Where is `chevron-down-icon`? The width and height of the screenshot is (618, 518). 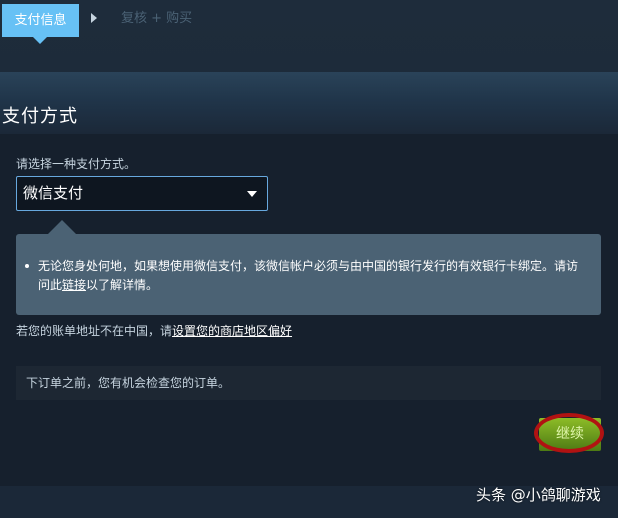
chevron-down-icon is located at coordinates (252, 194).